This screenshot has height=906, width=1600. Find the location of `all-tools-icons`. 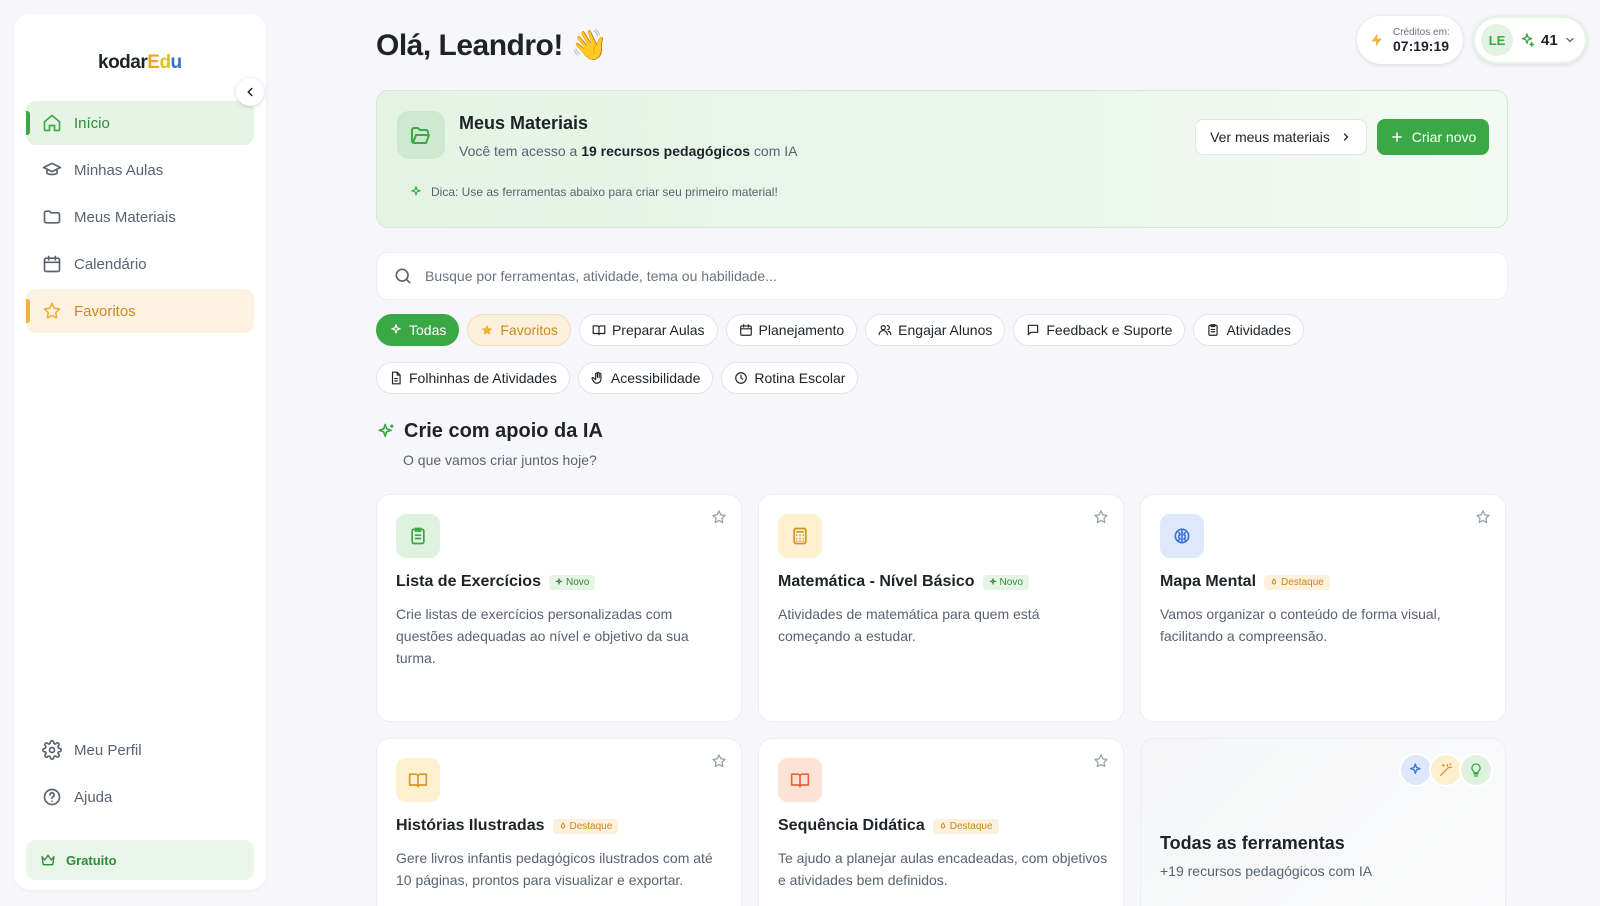

all-tools-icons is located at coordinates (1446, 770).